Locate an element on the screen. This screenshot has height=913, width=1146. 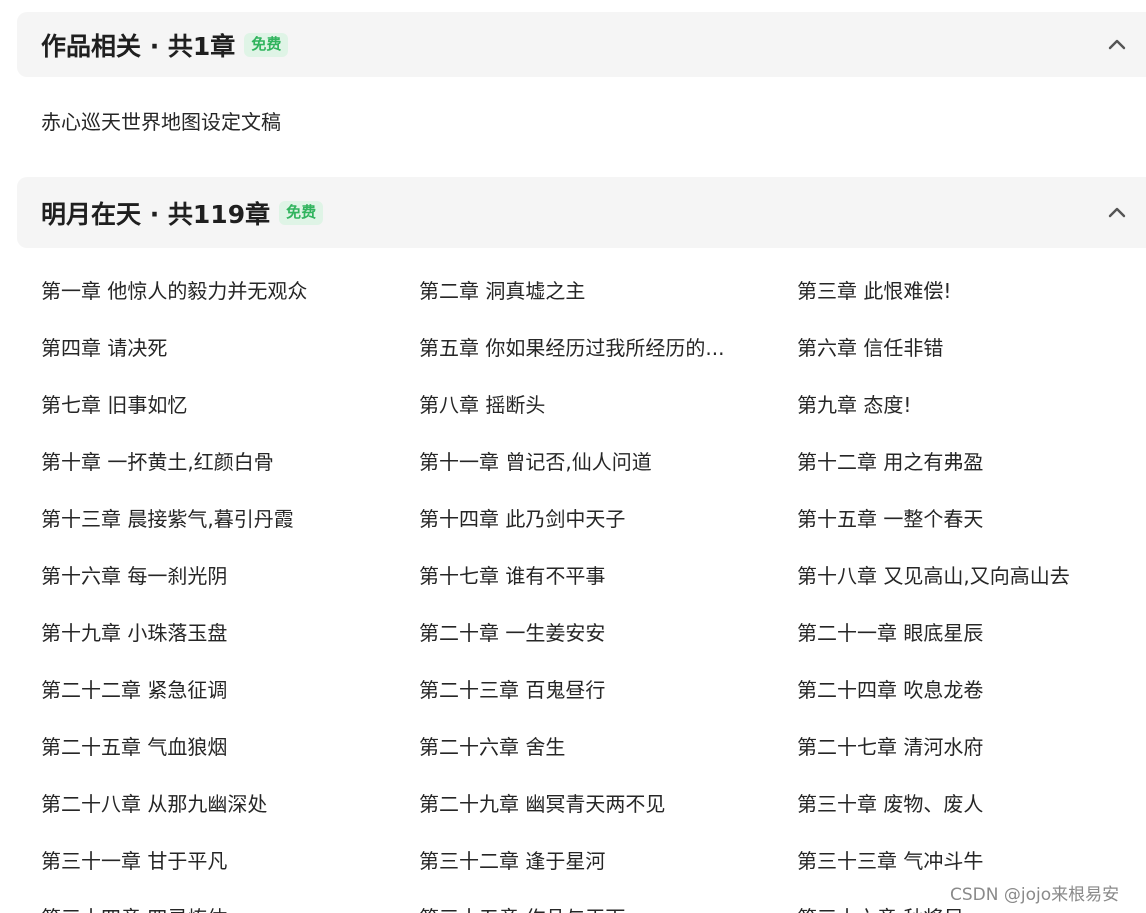
chapter-link: 第十七章 谁有不平事 is located at coordinates (512, 576).